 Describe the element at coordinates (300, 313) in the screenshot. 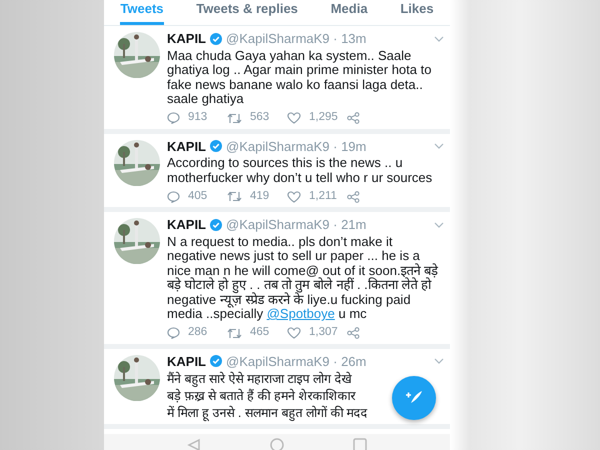

I see `mention-link: @Spotboye` at that location.